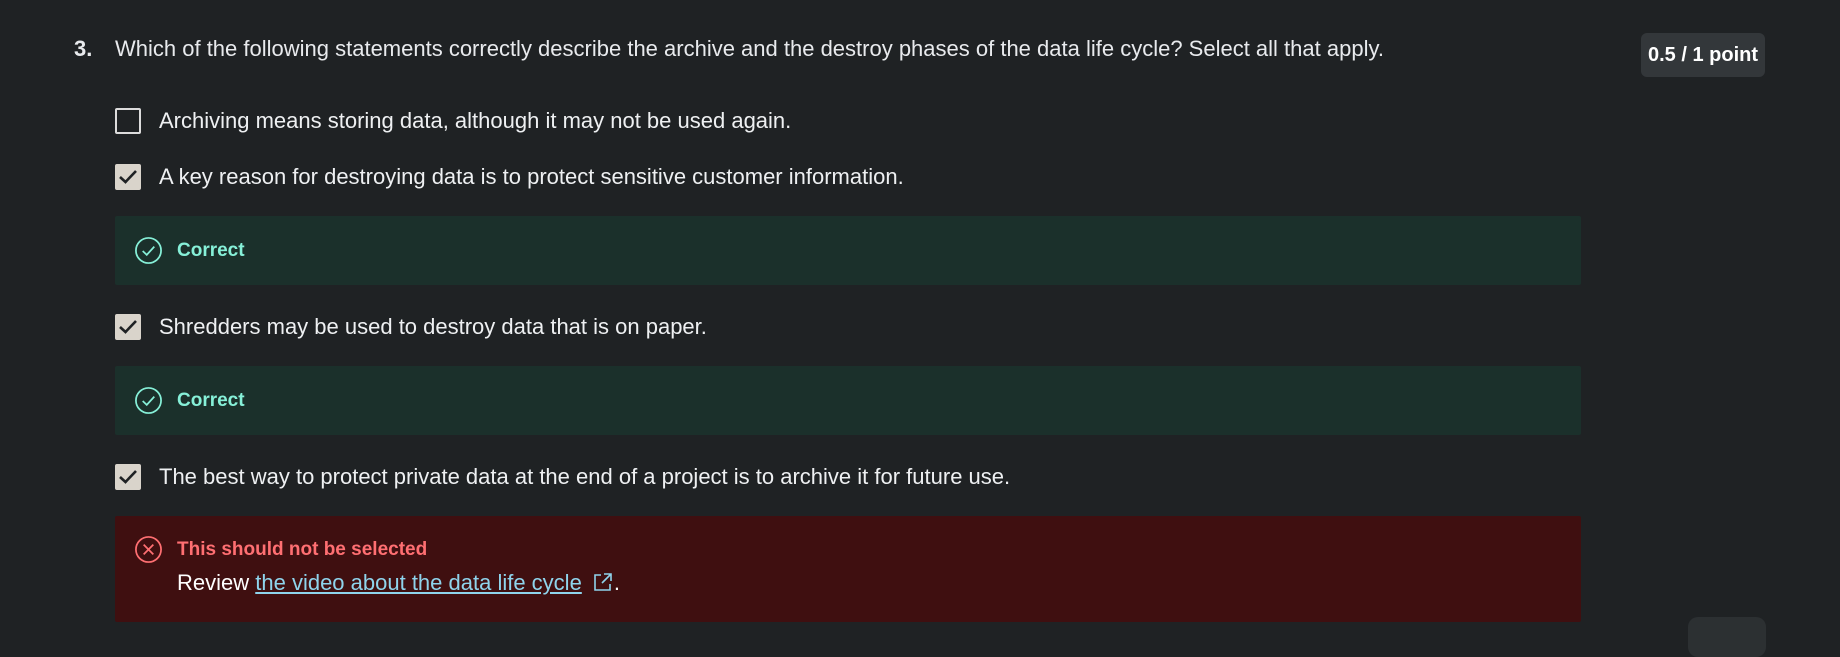 Image resolution: width=1840 pixels, height=657 pixels. Describe the element at coordinates (1703, 55) in the screenshot. I see `score-badge: 0.5 / 1 point` at that location.